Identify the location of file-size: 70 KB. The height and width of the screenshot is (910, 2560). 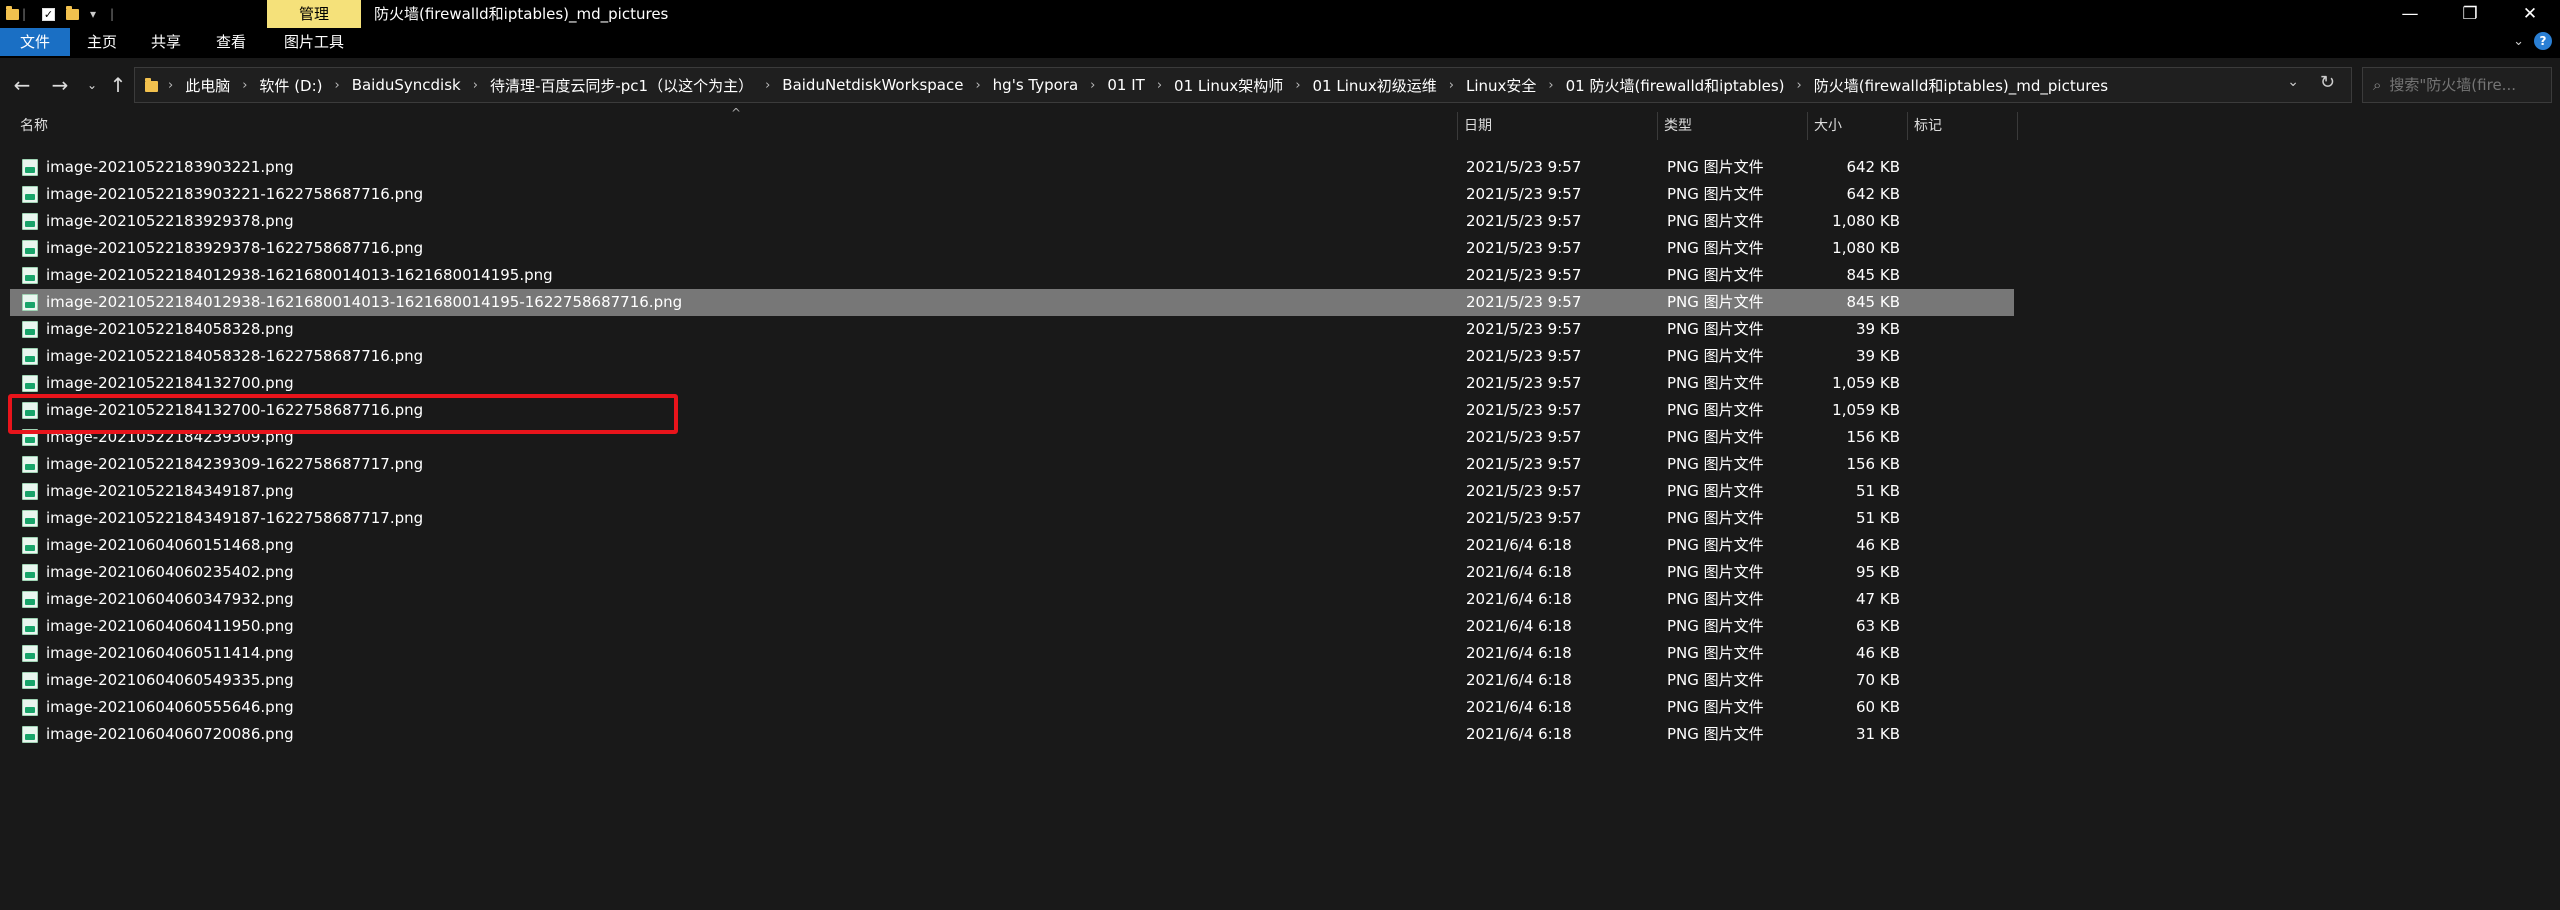
(1878, 680).